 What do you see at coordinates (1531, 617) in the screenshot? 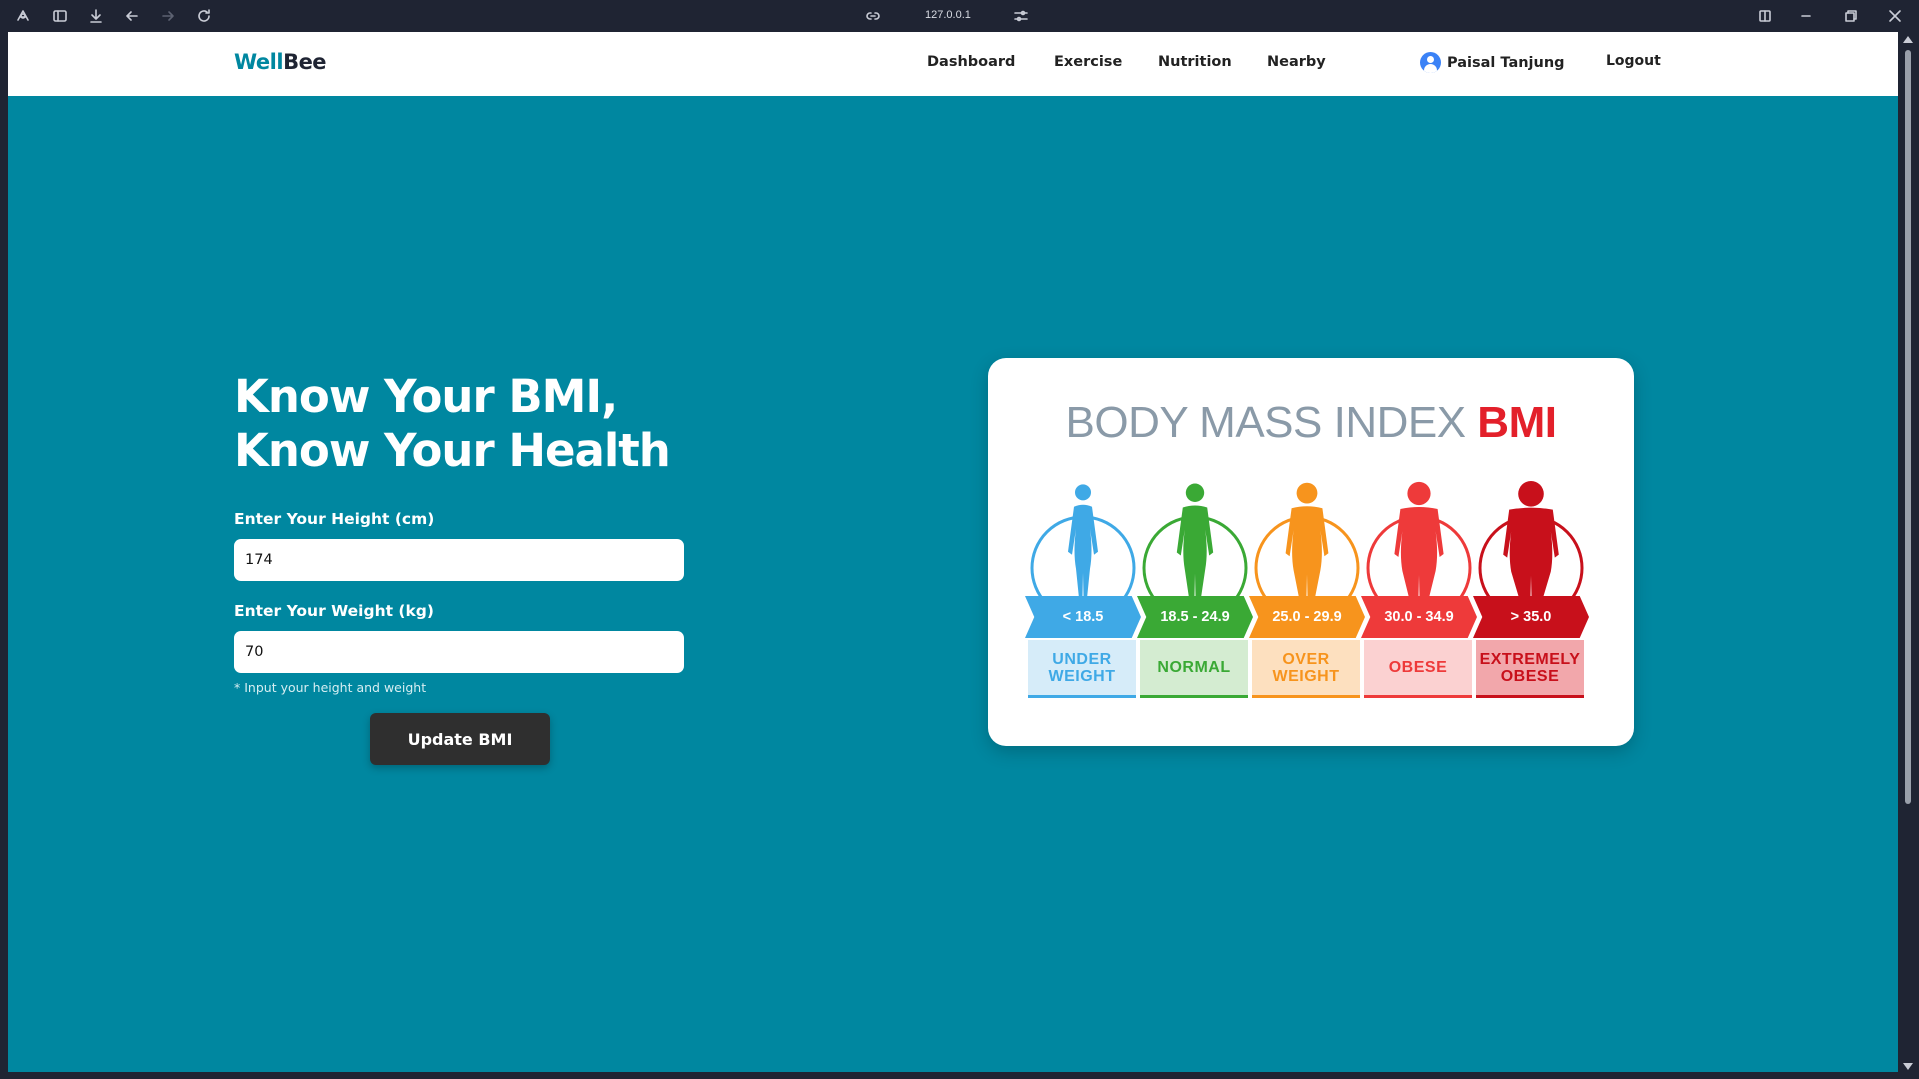
I see `bmi-range-label: > 35.0` at bounding box center [1531, 617].